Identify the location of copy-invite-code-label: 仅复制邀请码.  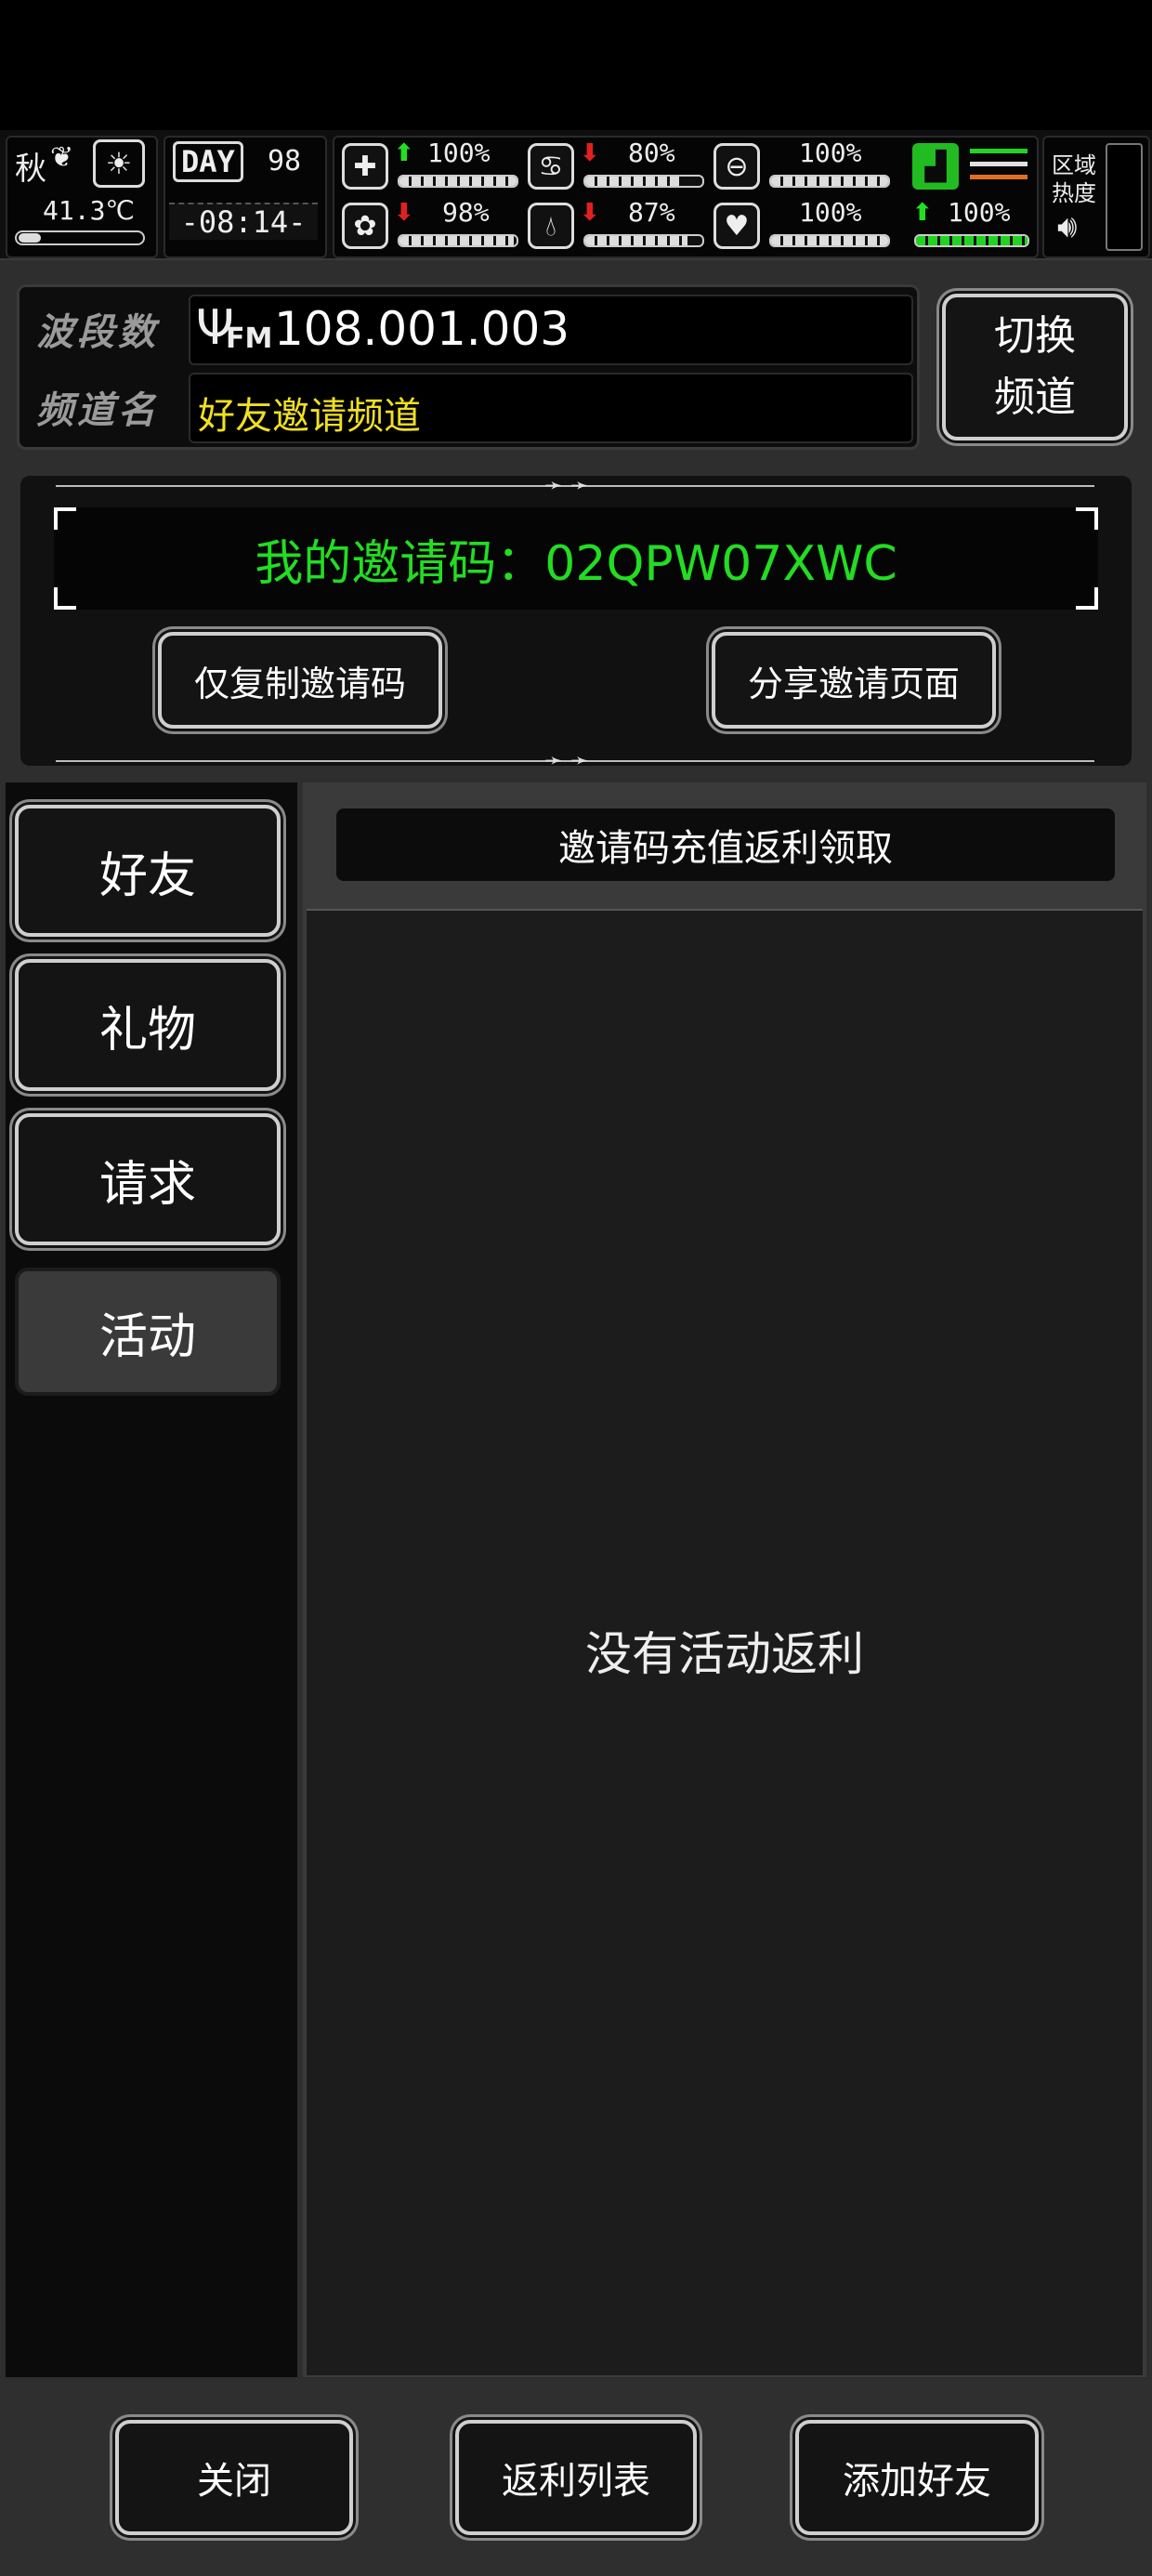
(299, 683).